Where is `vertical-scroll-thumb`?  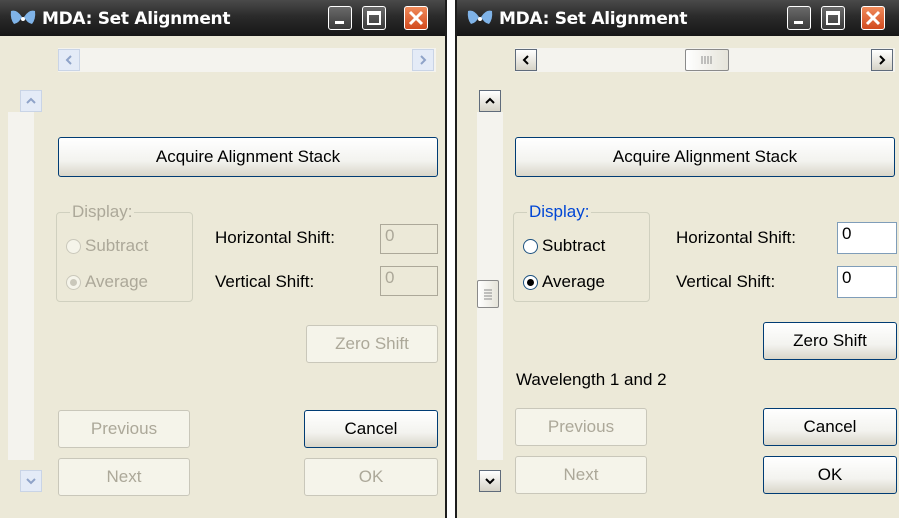 vertical-scroll-thumb is located at coordinates (488, 294).